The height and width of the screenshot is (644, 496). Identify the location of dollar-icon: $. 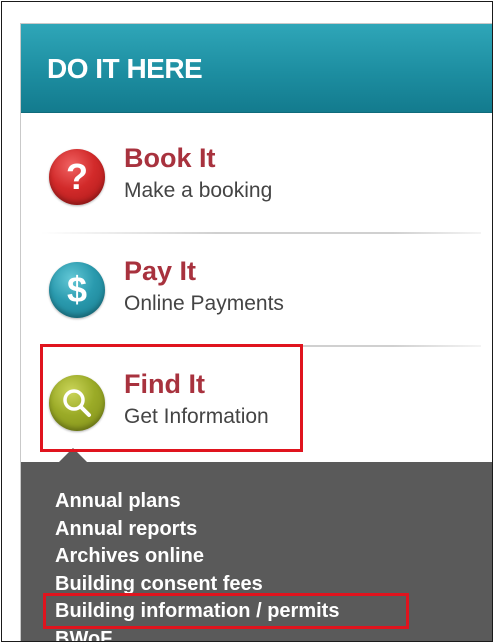
(77, 290).